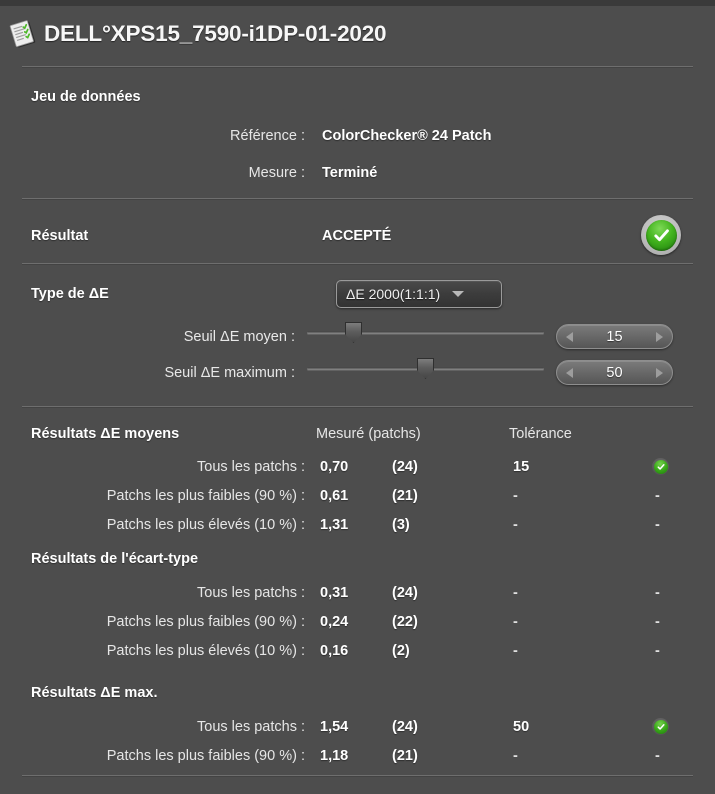  I want to click on max-threshold-slider, so click(425, 368).